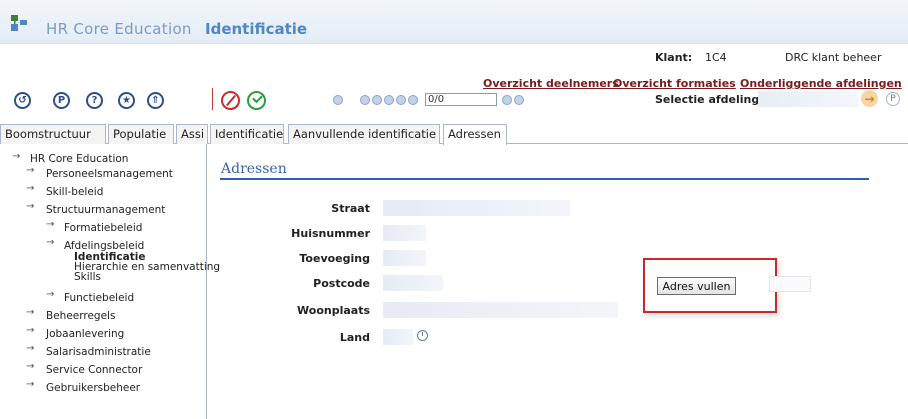 The width and height of the screenshot is (908, 419). Describe the element at coordinates (519, 100) in the screenshot. I see `nav-last-icon` at that location.